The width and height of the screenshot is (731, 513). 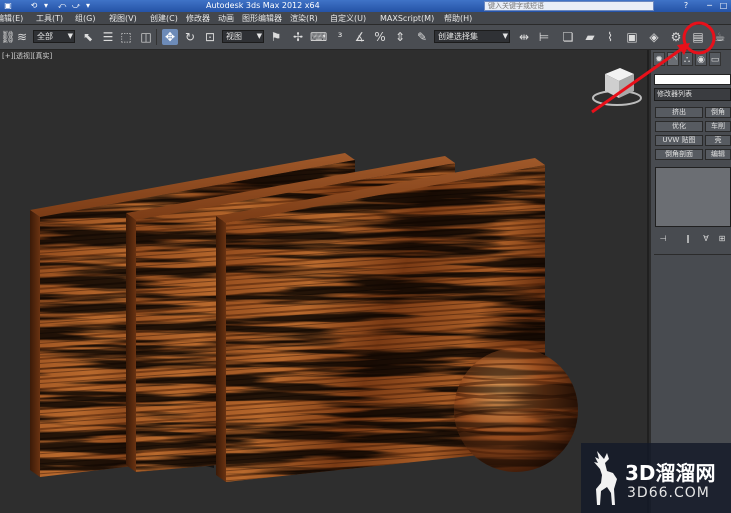 What do you see at coordinates (76, 6) in the screenshot?
I see `redo-icon: ⤻` at bounding box center [76, 6].